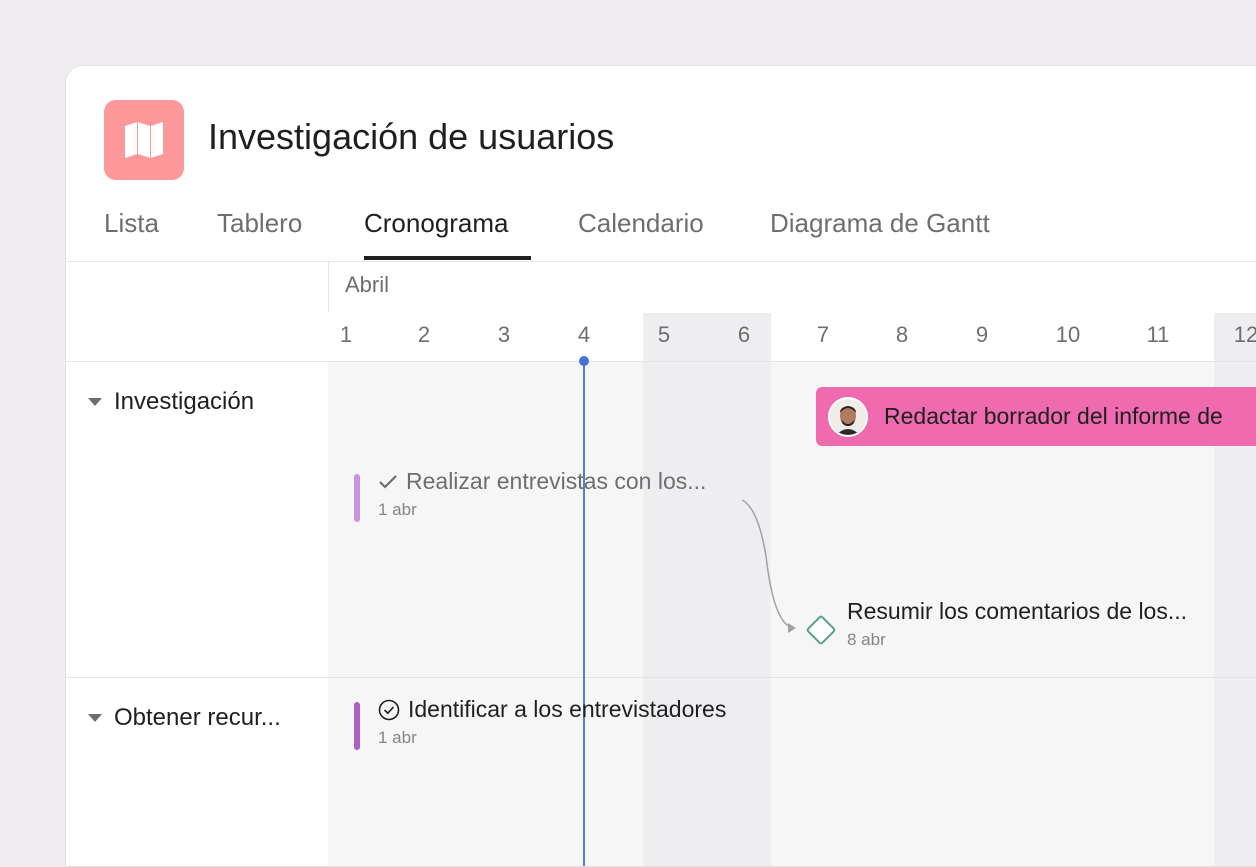 The height and width of the screenshot is (867, 1256). I want to click on column-divider, so click(328, 287).